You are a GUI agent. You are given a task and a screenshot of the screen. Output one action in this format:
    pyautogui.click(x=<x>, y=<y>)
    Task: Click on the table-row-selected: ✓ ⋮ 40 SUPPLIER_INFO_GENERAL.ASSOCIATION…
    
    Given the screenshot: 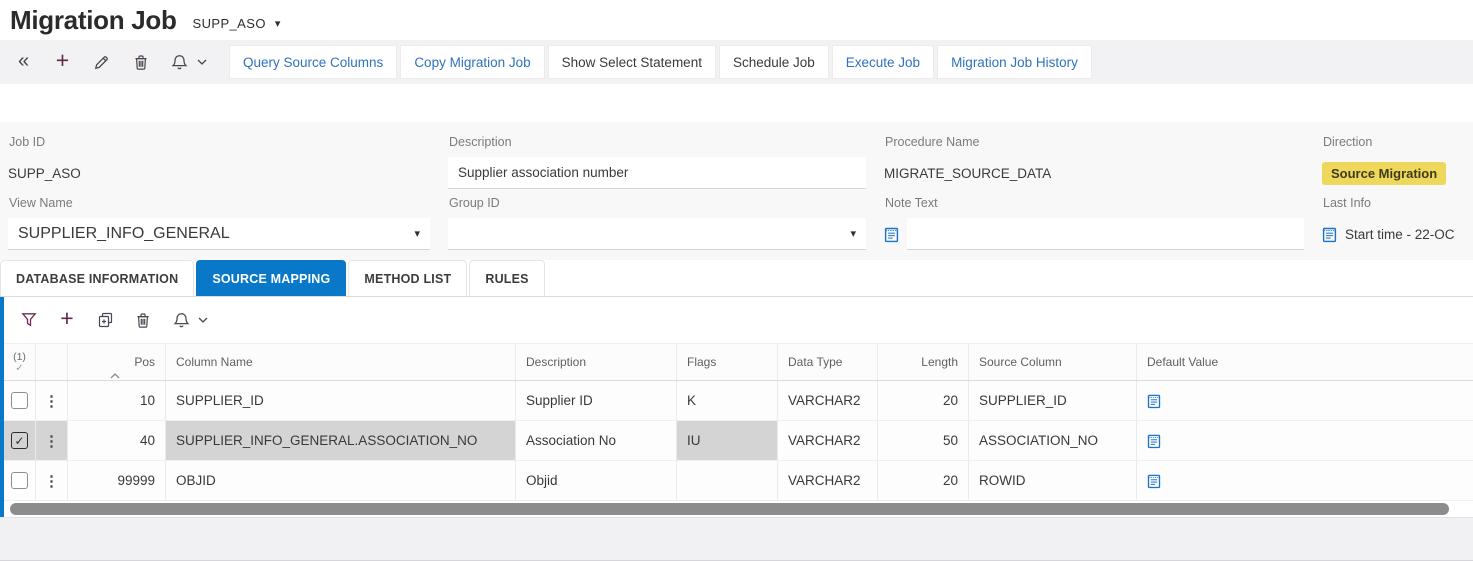 What is the action you would take?
    pyautogui.click(x=738, y=441)
    